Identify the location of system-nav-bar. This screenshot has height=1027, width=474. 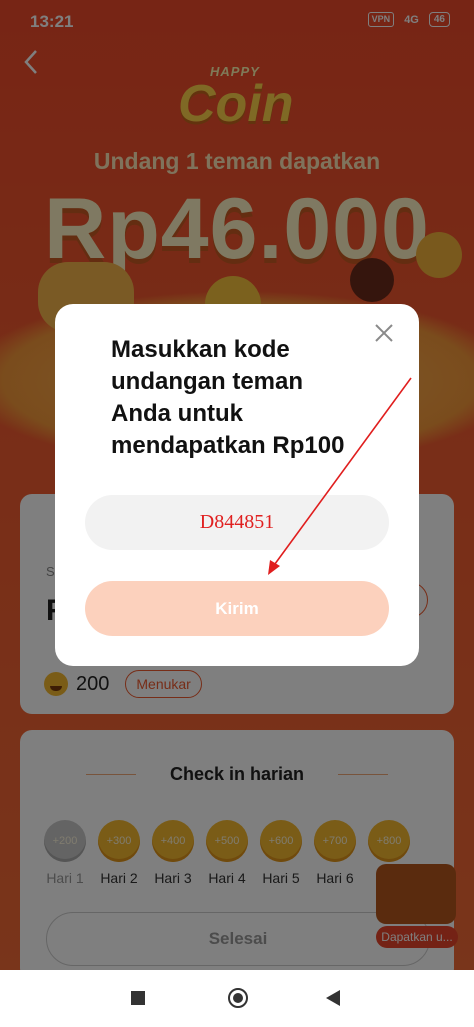
(237, 998).